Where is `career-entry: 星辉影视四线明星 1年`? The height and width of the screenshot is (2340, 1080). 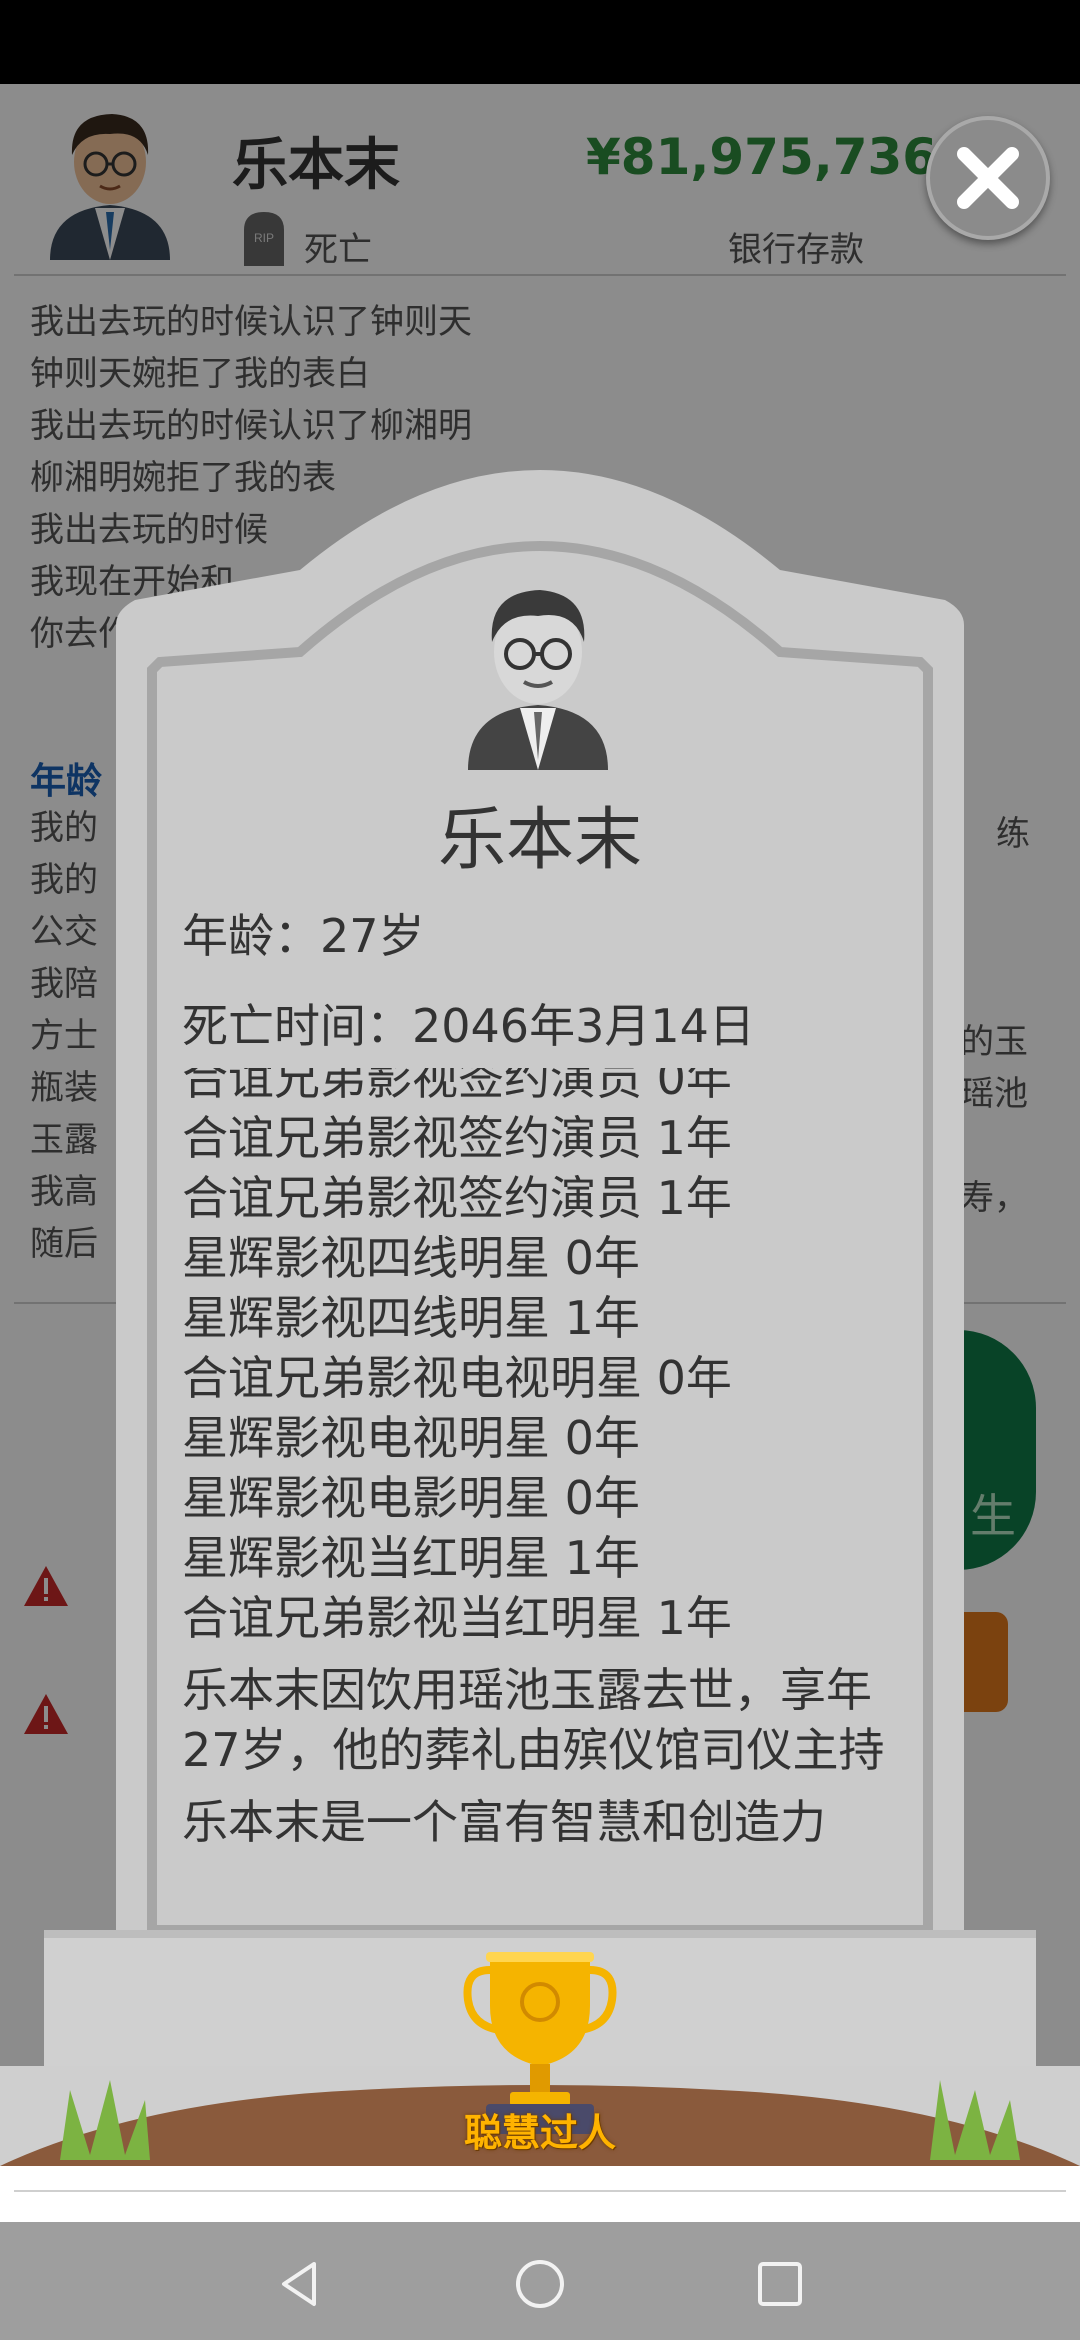
career-entry: 星辉影视四线明星 1年 is located at coordinates (411, 1318).